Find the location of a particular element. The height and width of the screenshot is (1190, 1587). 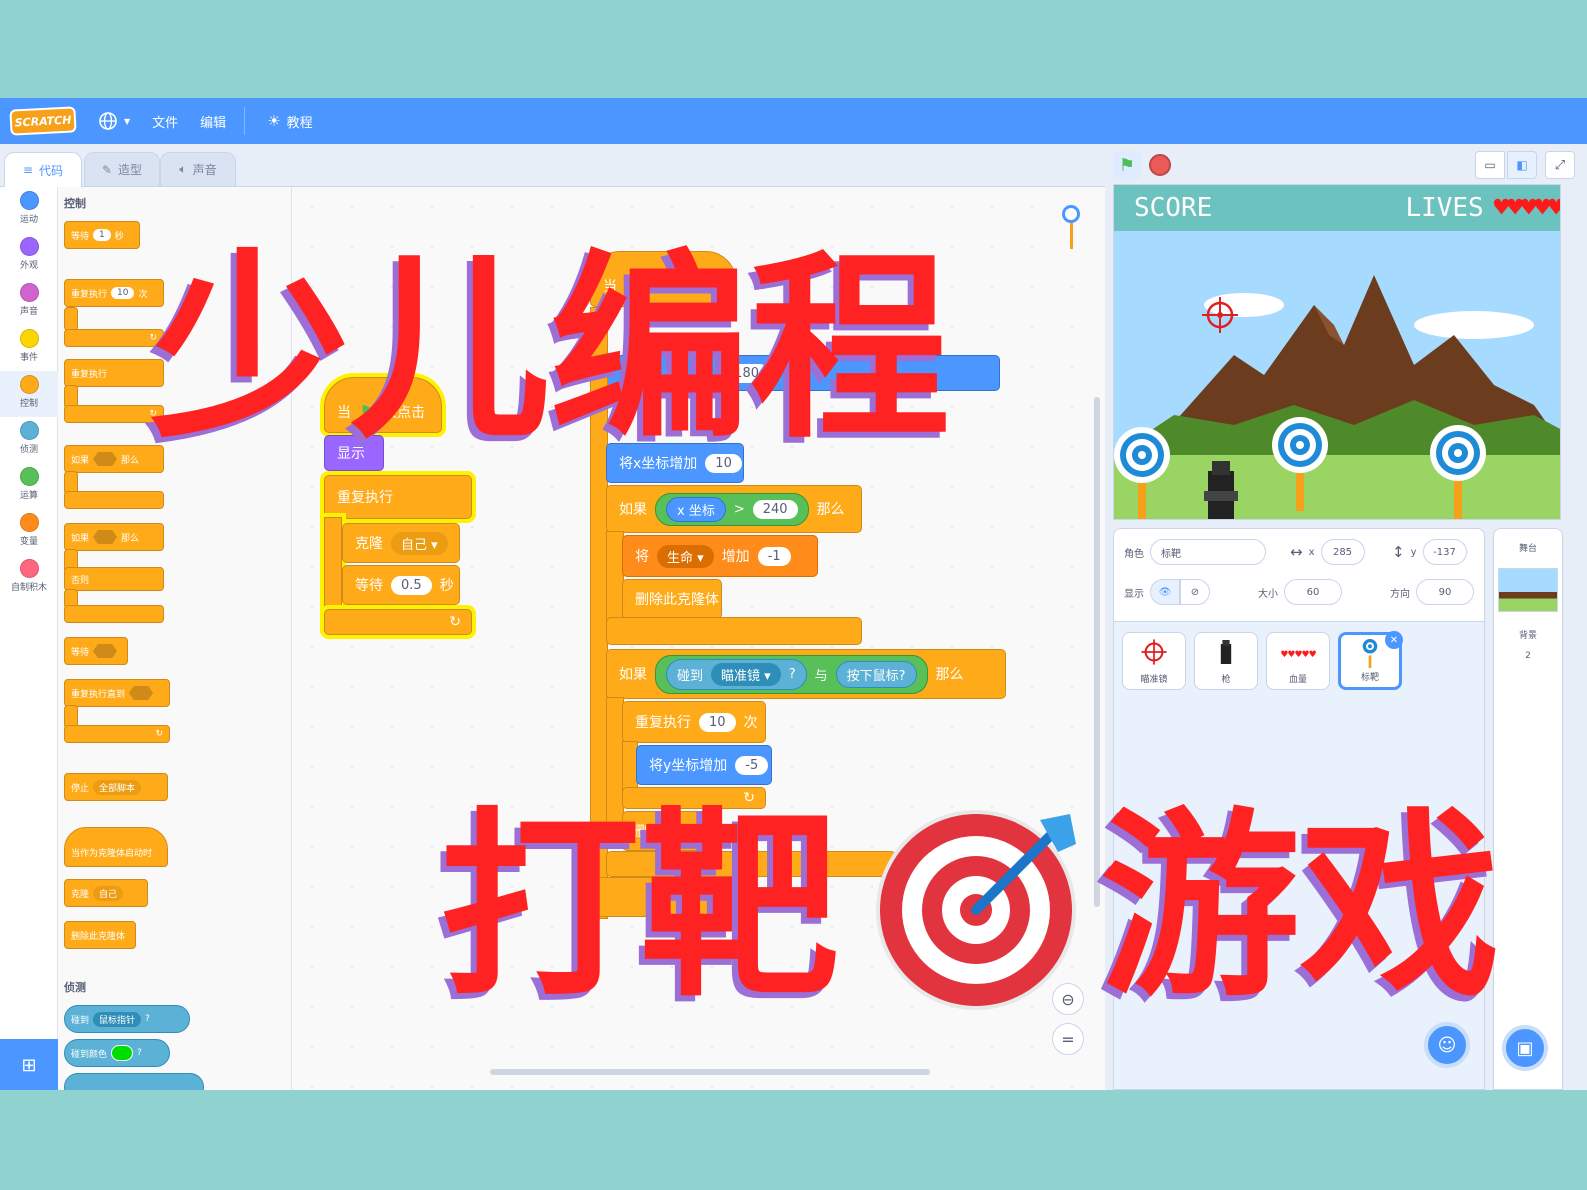

size-input: 60 is located at coordinates (1313, 592).